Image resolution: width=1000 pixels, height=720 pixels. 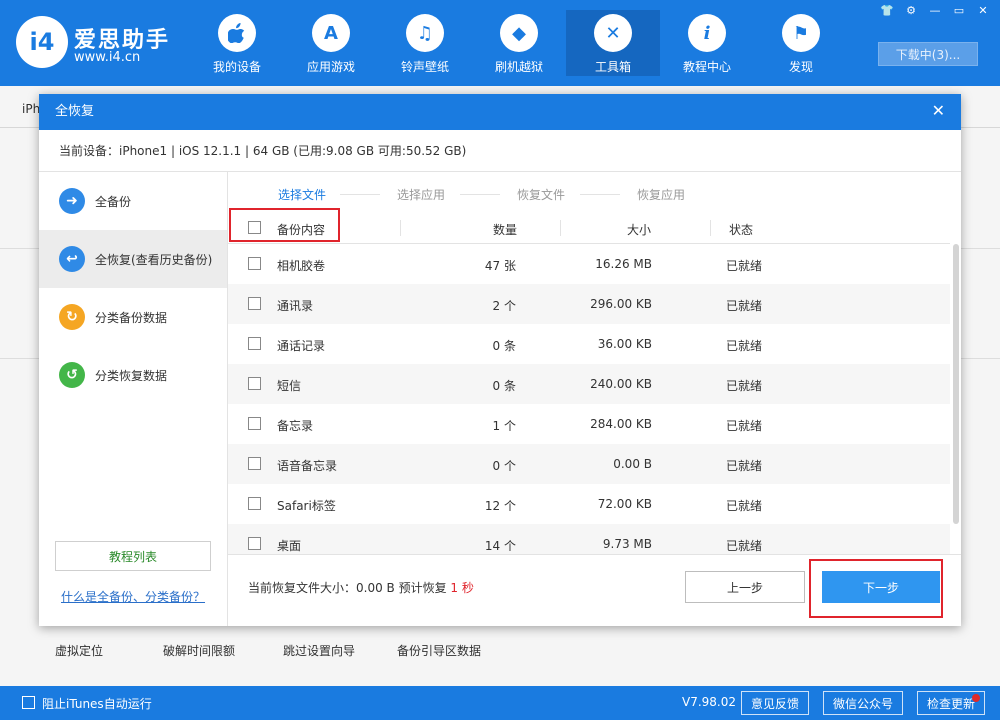 I want to click on wechat-button: 微信公众号, so click(x=863, y=703).